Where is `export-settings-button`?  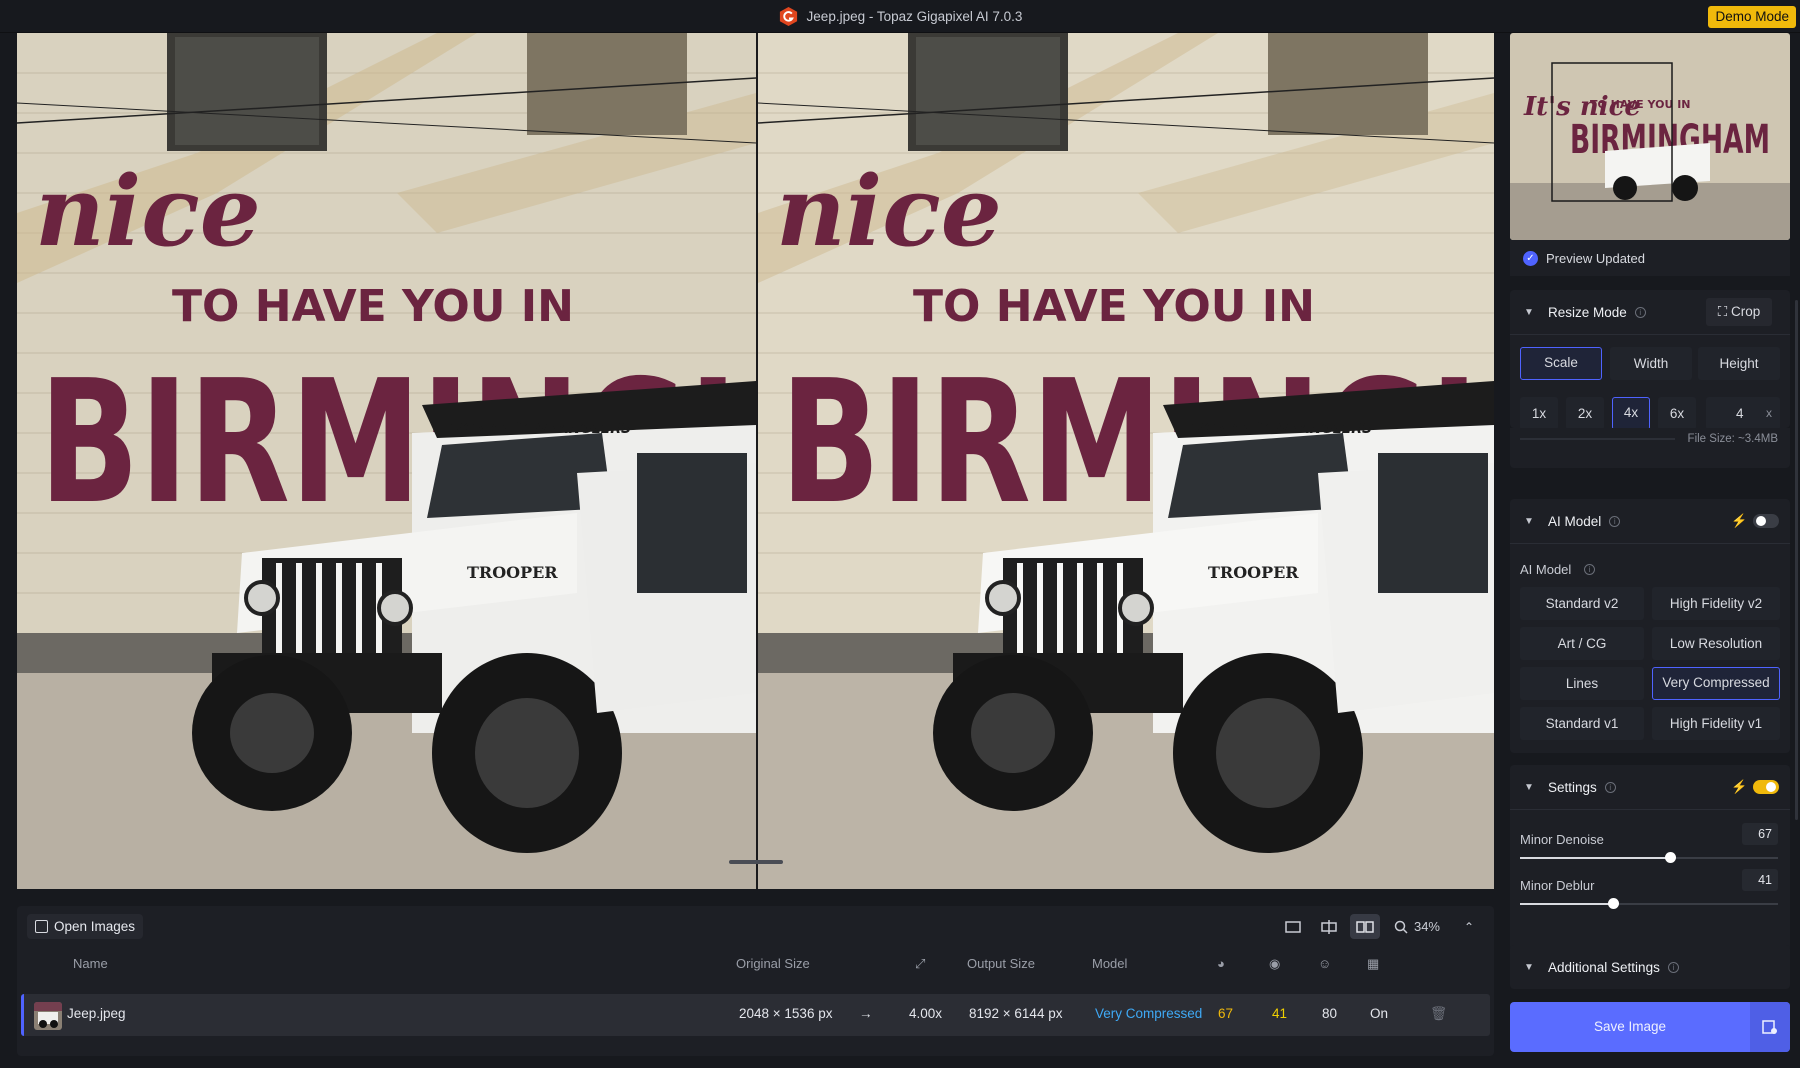
export-settings-button is located at coordinates (1770, 1027).